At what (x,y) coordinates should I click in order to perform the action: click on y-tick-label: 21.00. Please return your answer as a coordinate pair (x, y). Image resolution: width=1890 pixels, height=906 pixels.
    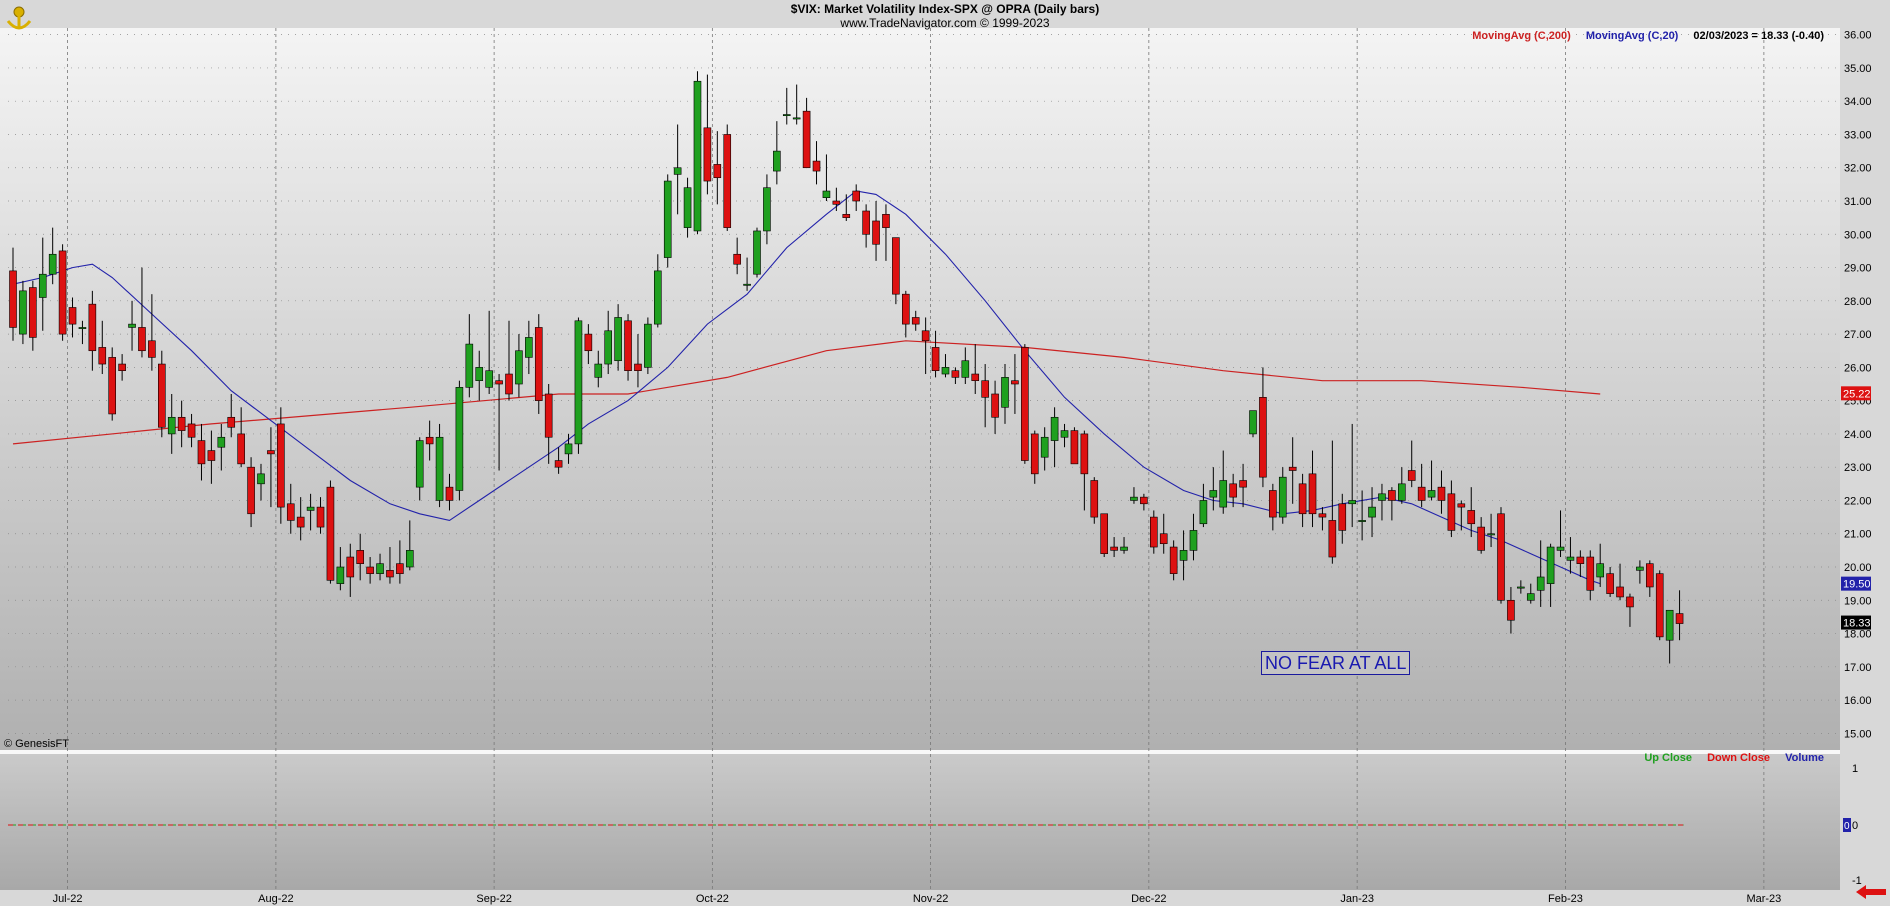
    Looking at the image, I should click on (1858, 535).